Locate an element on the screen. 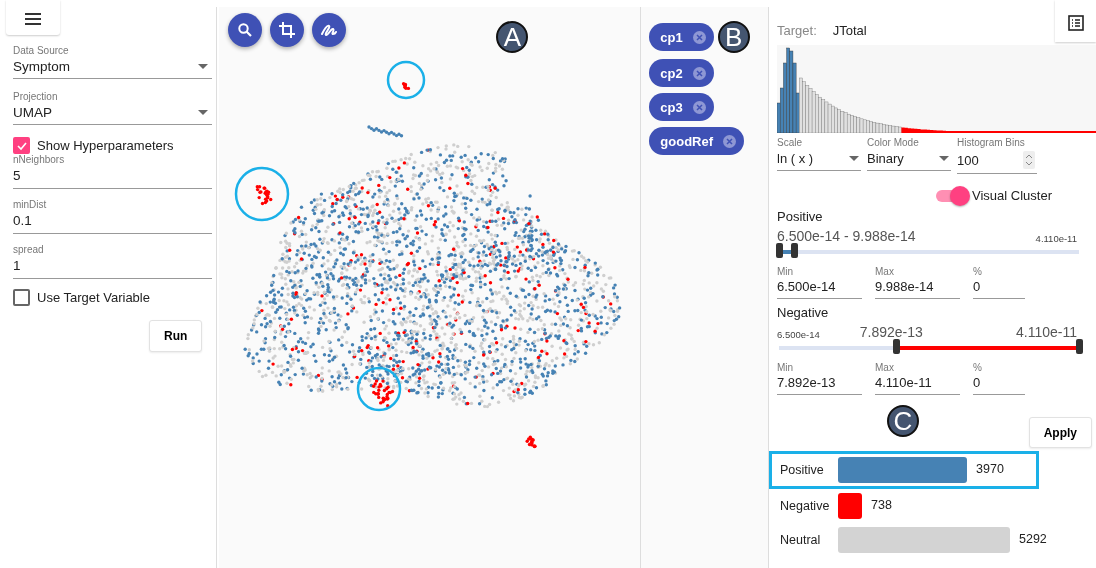  field-label: Projection is located at coordinates (36, 96).